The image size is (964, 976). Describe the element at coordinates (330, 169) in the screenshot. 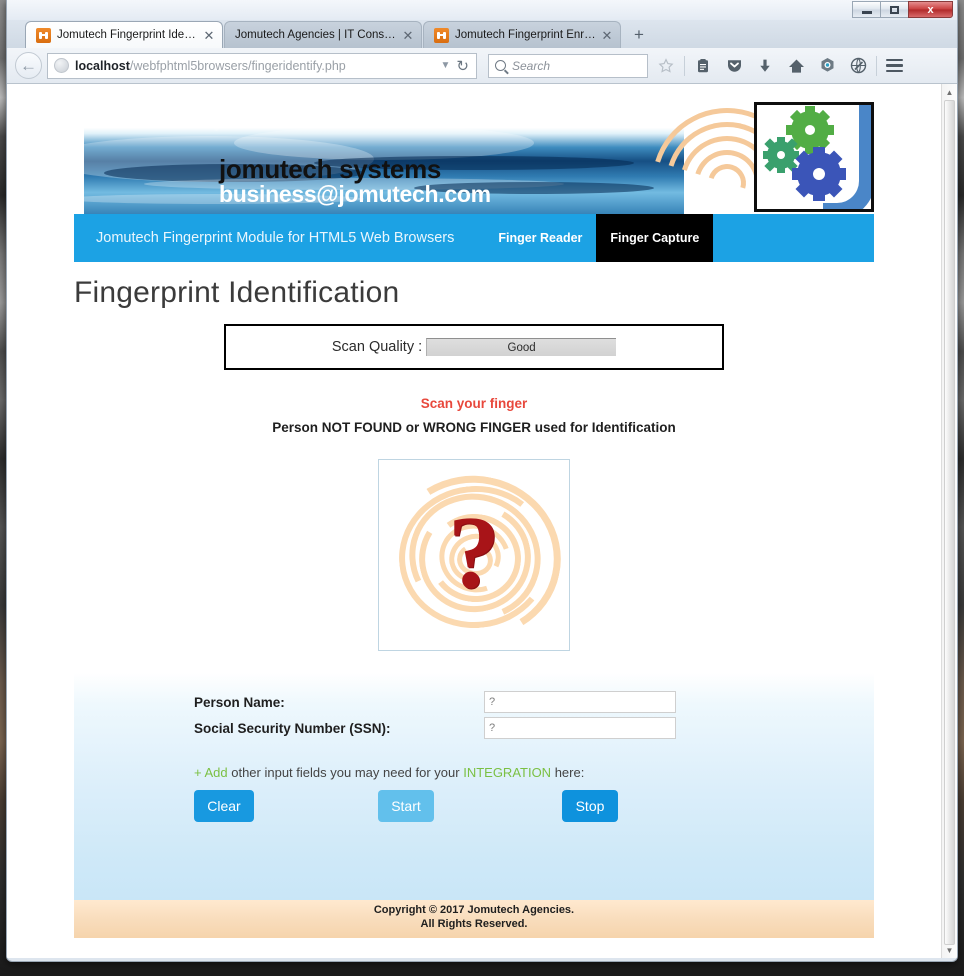

I see `logo-company-name: jomutech systems` at that location.